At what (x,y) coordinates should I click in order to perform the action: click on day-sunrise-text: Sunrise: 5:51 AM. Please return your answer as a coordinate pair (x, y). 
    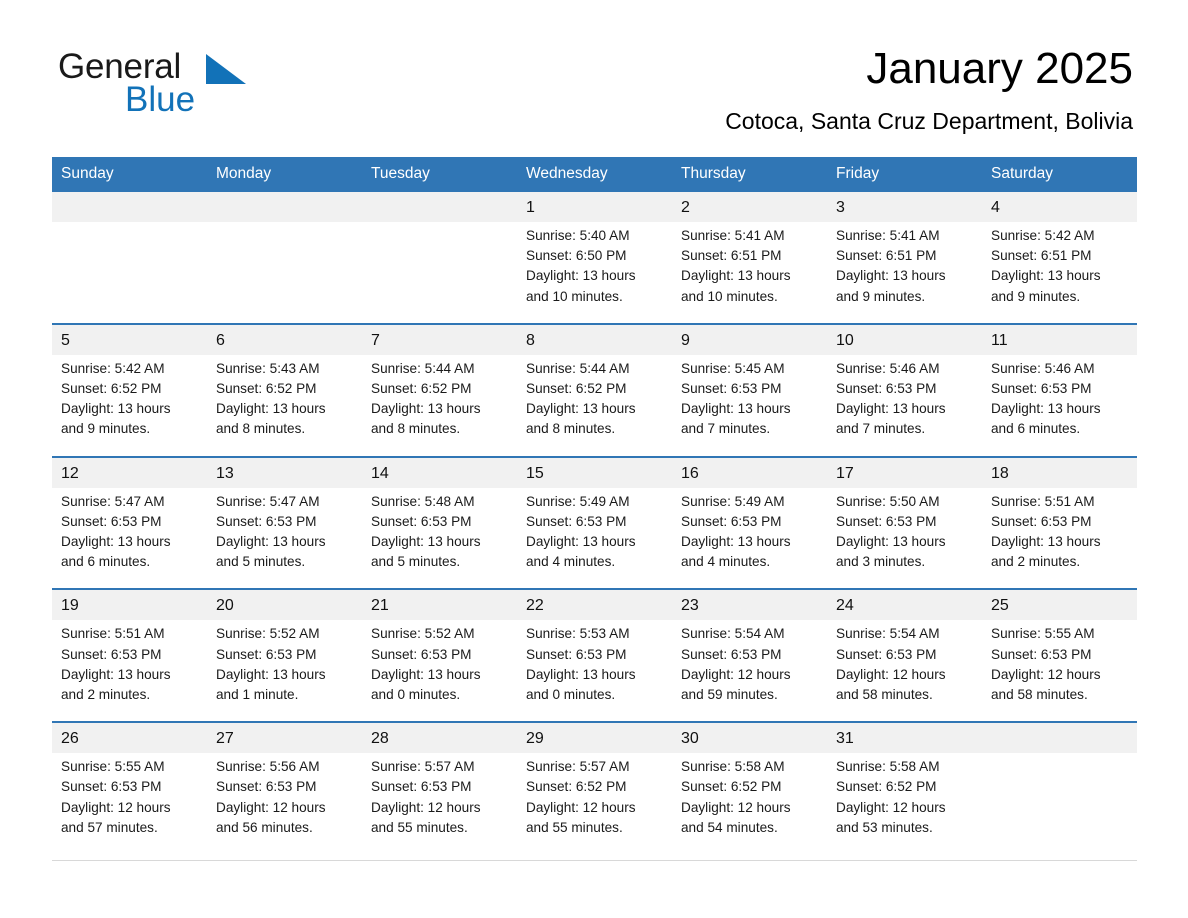
    Looking at the image, I should click on (1043, 501).